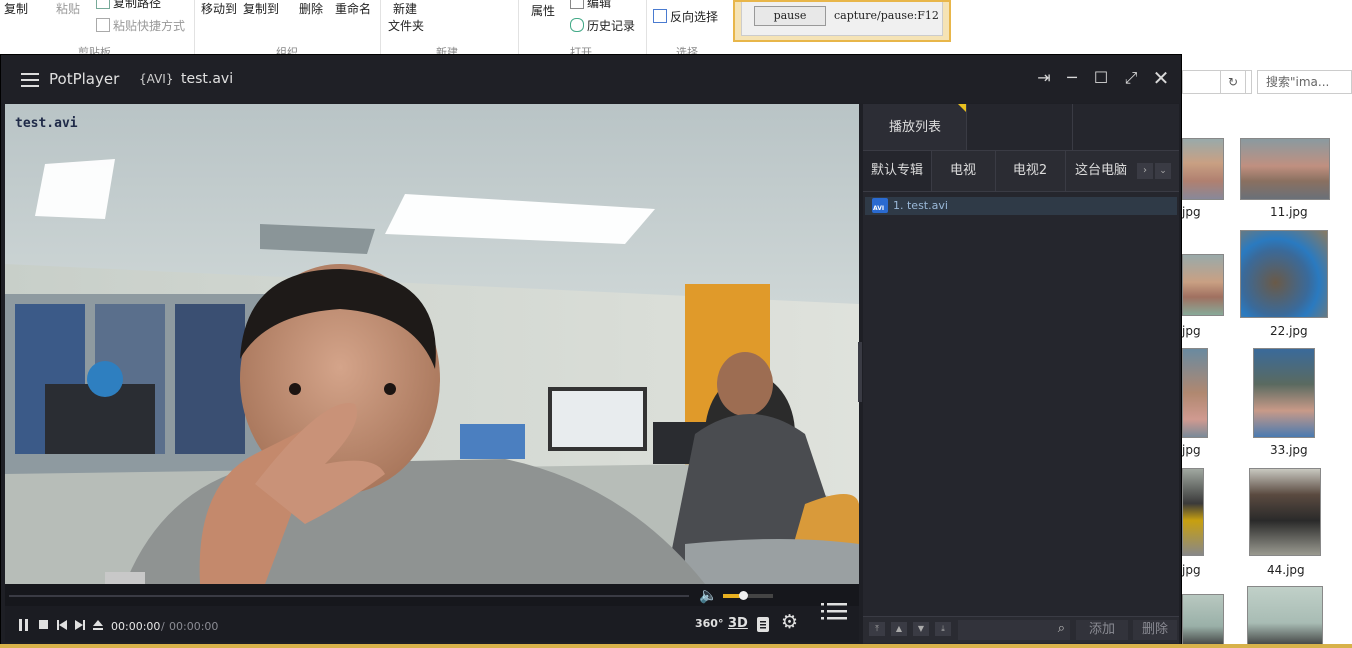 This screenshot has width=1352, height=648. I want to click on document-icon, so click(763, 624).